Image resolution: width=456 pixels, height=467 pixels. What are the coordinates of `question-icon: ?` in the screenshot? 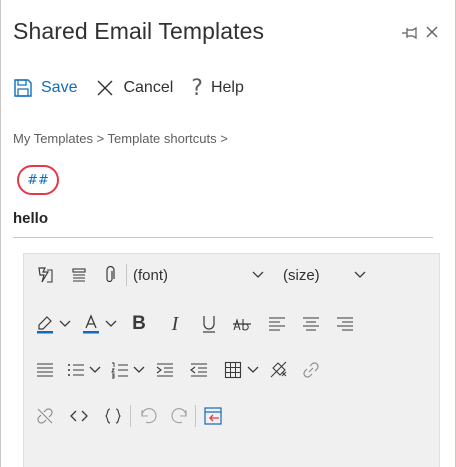 It's located at (197, 88).